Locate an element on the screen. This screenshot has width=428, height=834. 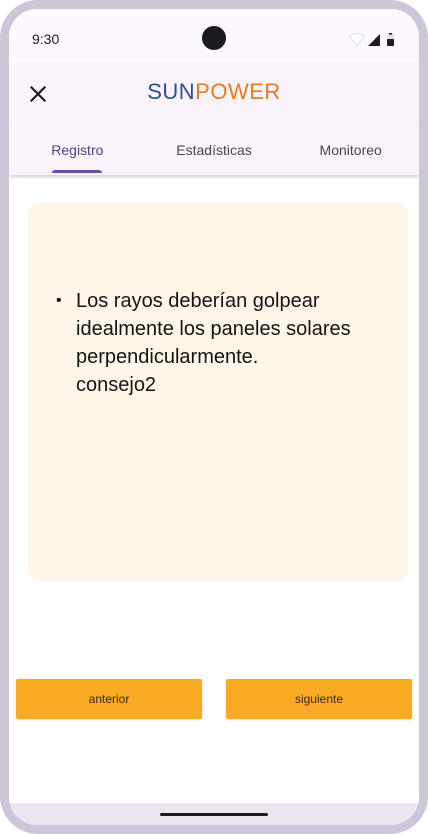
tab-label: Registro is located at coordinates (77, 150).